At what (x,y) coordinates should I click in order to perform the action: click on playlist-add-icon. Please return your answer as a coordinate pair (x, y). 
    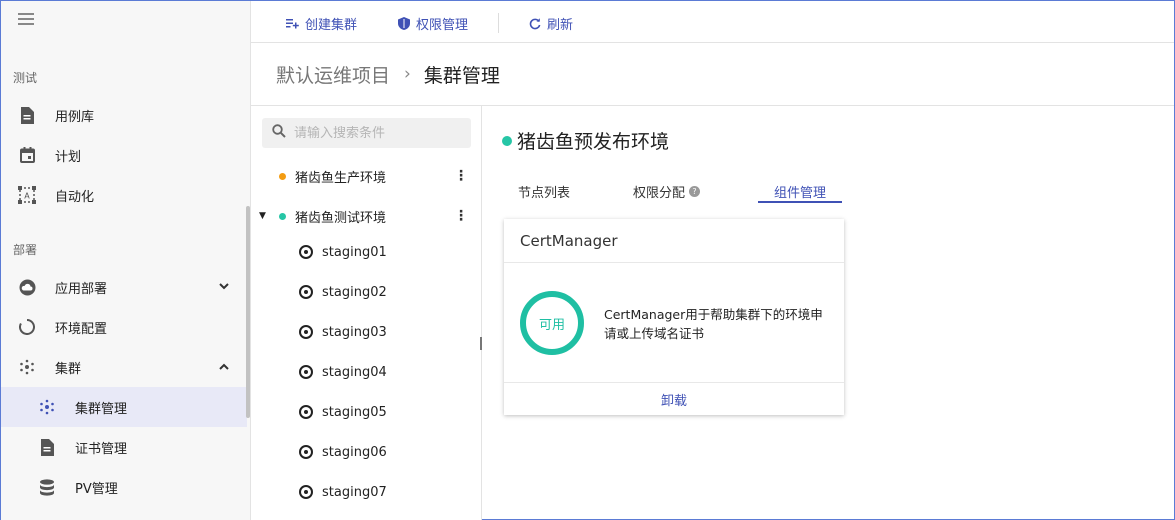
    Looking at the image, I should click on (292, 23).